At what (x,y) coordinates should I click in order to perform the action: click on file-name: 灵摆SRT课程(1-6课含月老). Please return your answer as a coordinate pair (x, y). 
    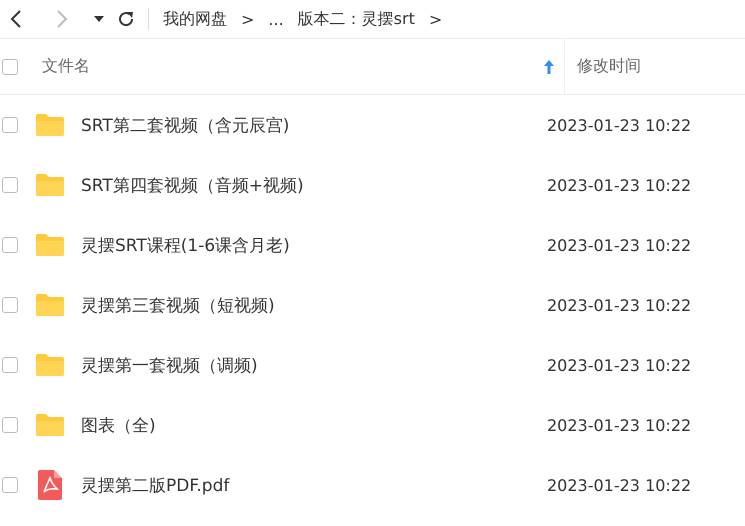
    Looking at the image, I should click on (314, 245).